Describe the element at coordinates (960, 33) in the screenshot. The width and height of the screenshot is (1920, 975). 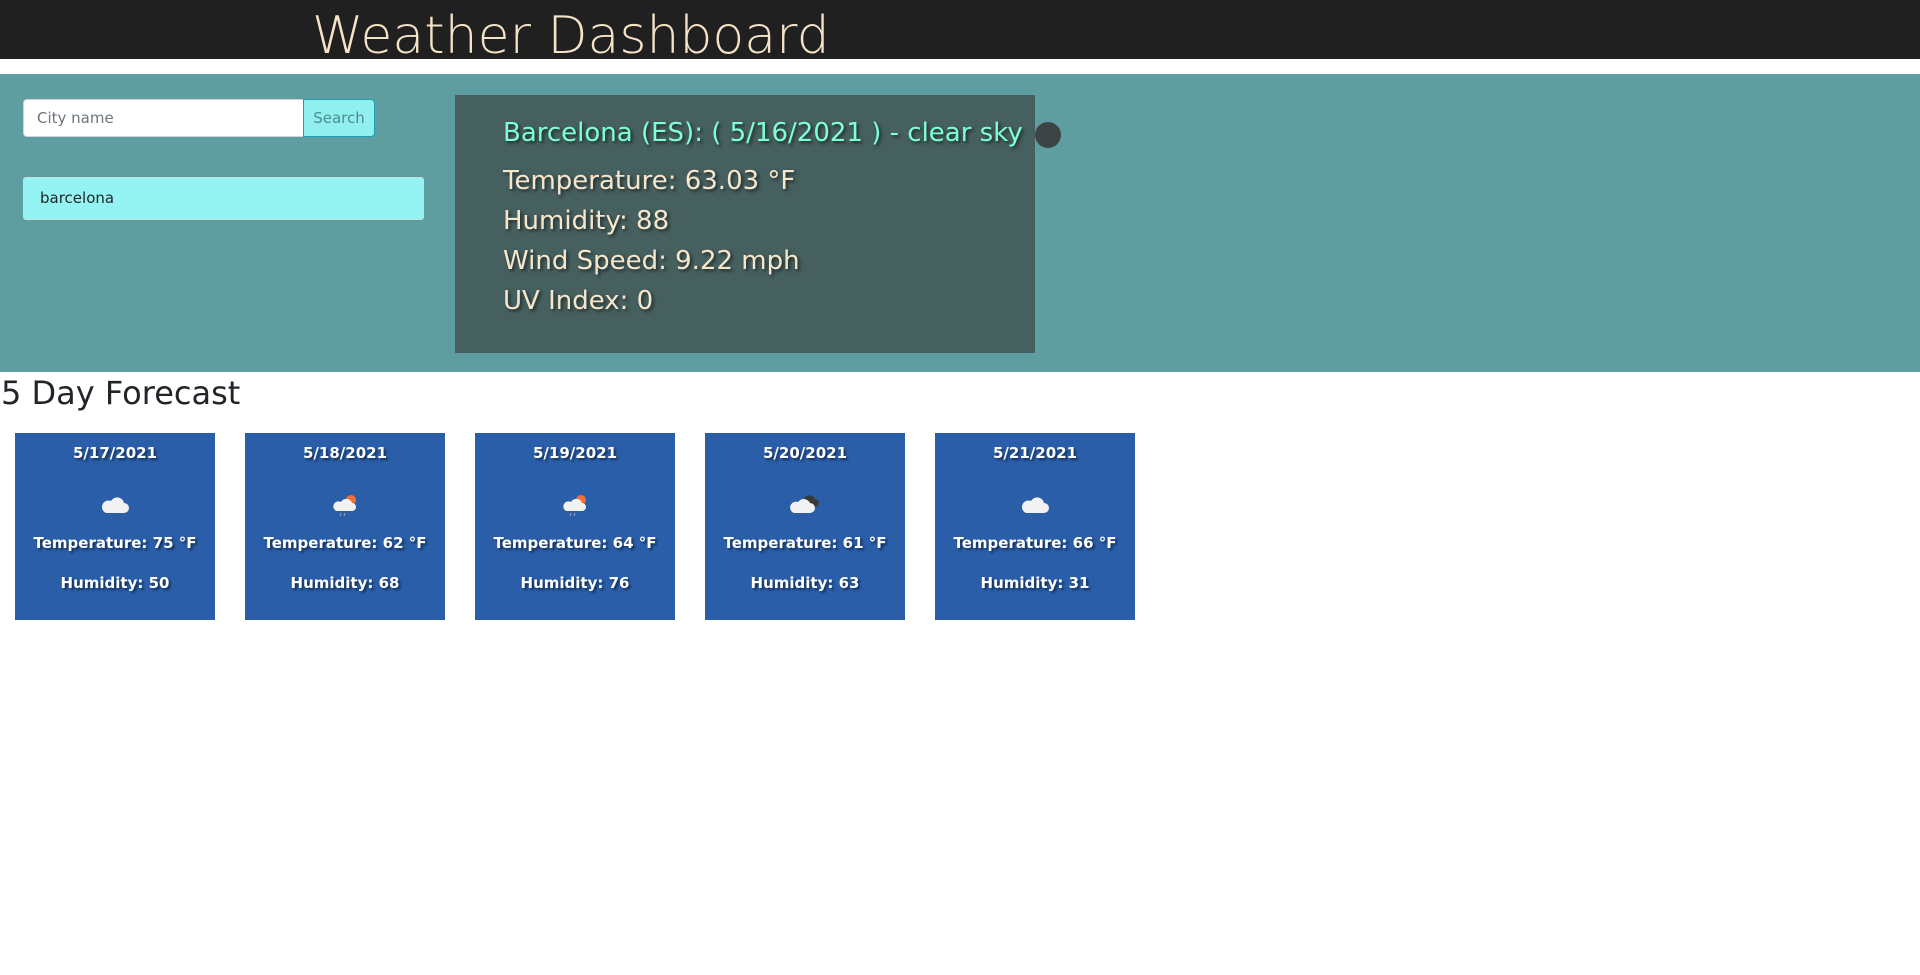
I see `page-header: Weather Dashboard` at that location.